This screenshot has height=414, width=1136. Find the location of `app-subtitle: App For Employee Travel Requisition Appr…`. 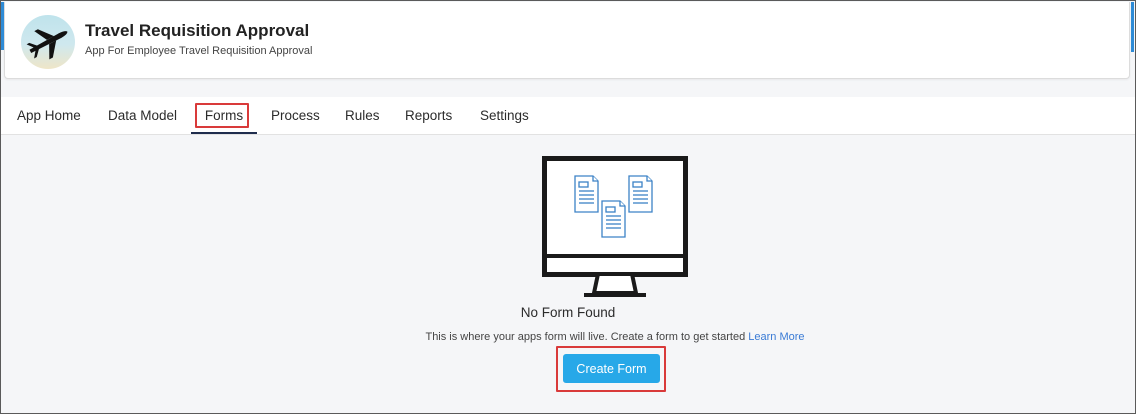

app-subtitle: App For Employee Travel Requisition Appr… is located at coordinates (199, 51).